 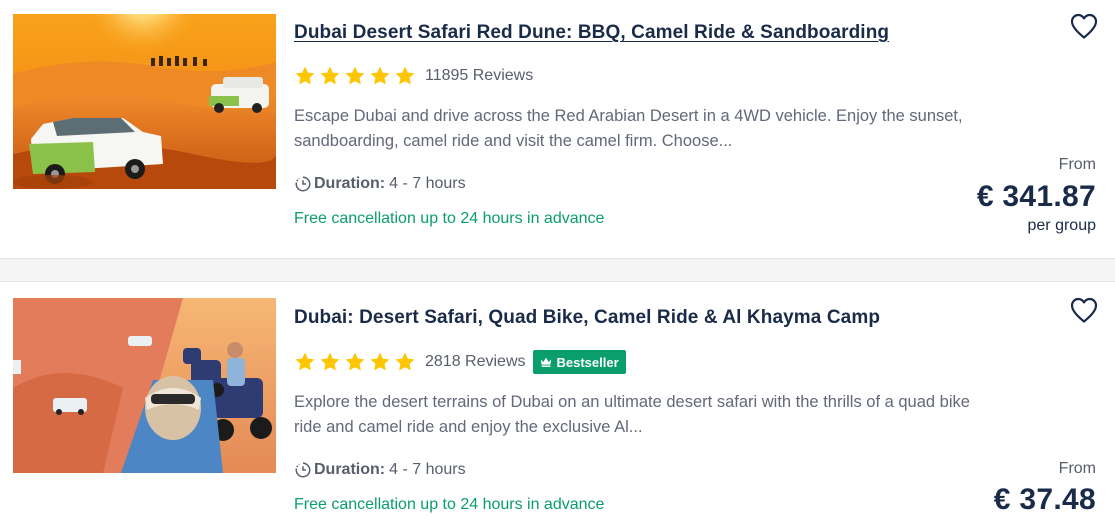 I want to click on desert-4wd-photo, so click(x=144, y=101).